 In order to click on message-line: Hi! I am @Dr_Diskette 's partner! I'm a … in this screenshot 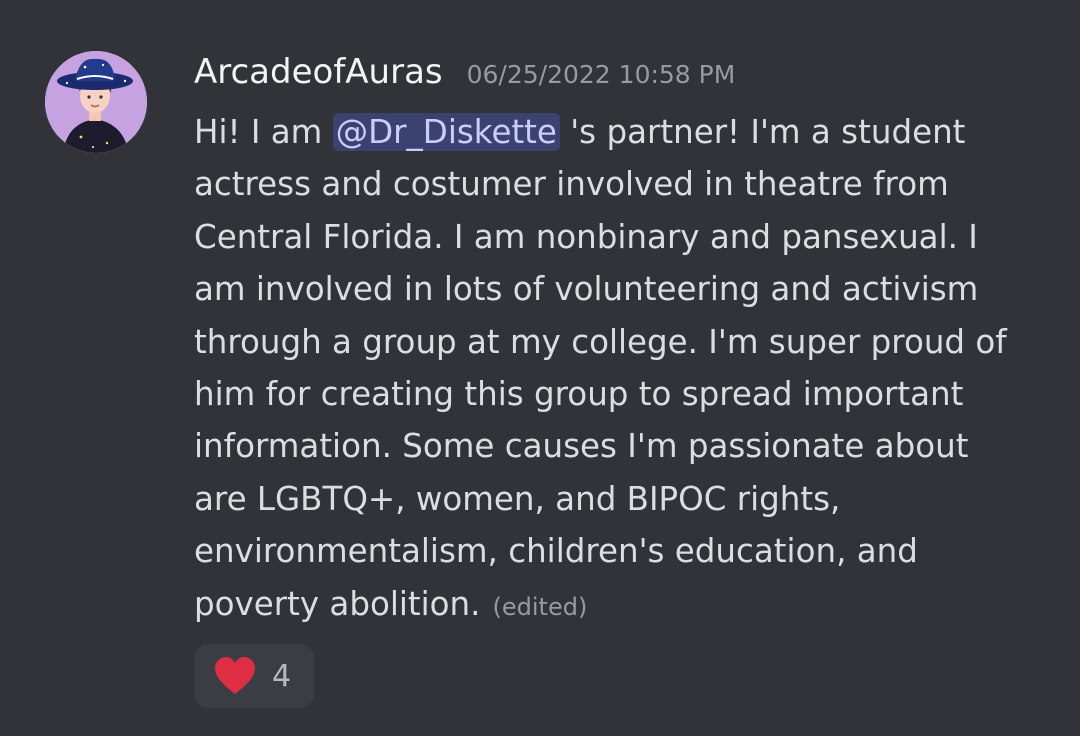, I will do `click(624, 132)`.